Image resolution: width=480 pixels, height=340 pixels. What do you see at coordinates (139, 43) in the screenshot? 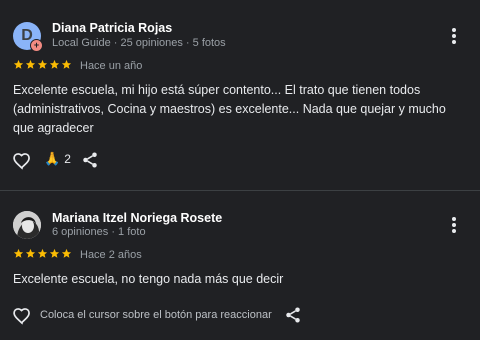
I see `reviewer-meta: Local Guide · 25 opiniones · 5 fotos` at bounding box center [139, 43].